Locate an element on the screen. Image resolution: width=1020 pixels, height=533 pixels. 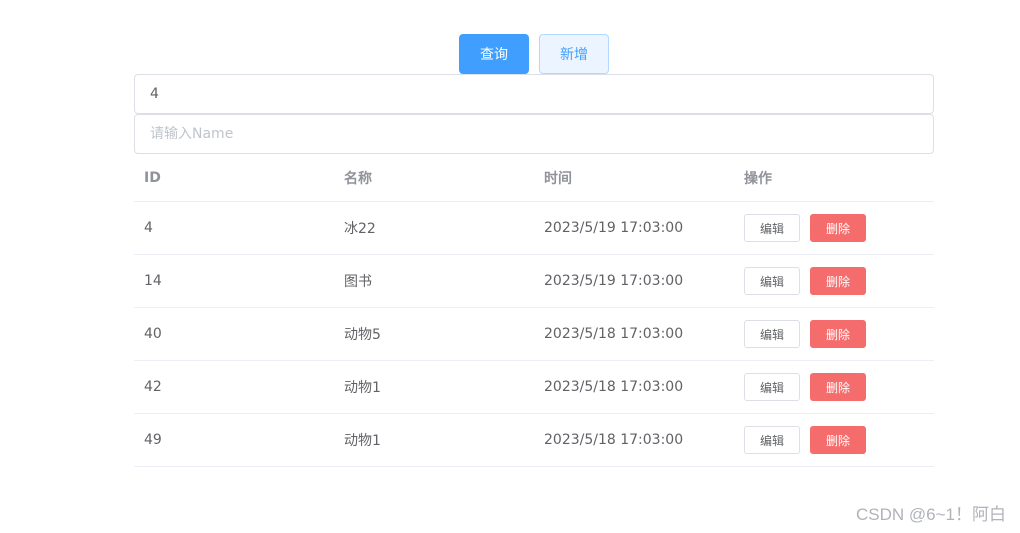
query-button: 查询 is located at coordinates (494, 54).